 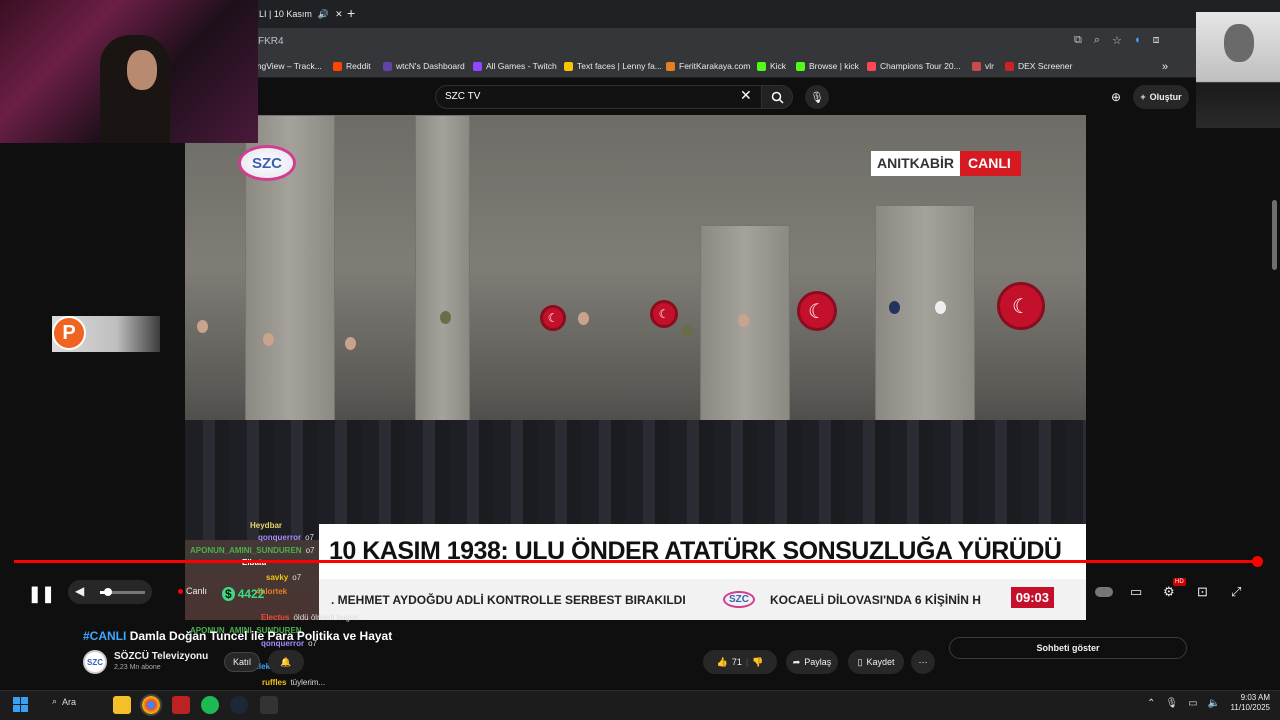 I want to click on create-button: + Oluştur, so click(x=1161, y=97).